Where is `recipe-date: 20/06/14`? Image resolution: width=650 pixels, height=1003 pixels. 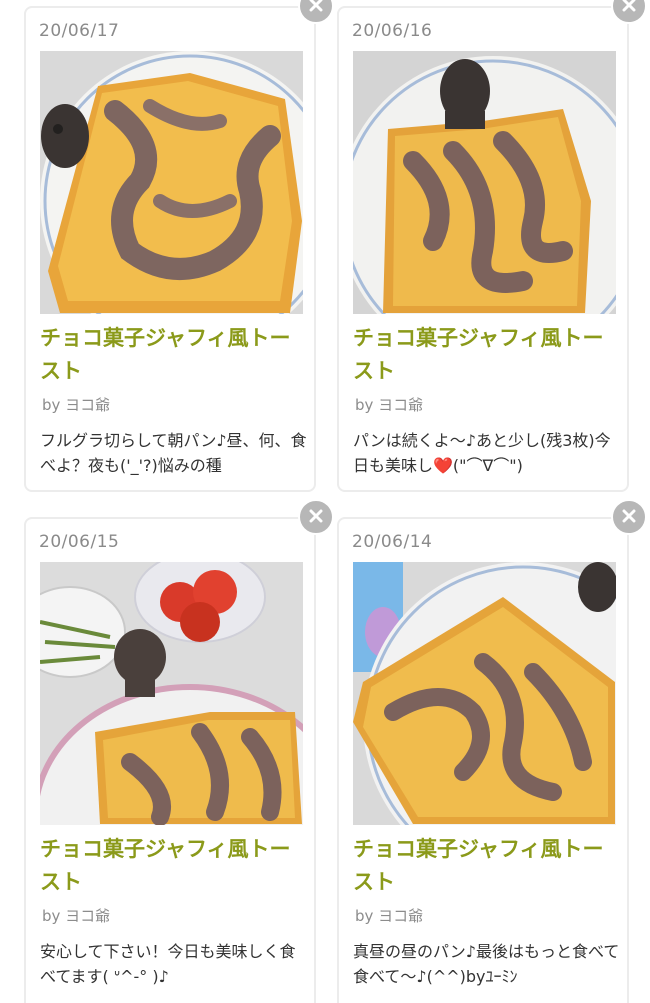
recipe-date: 20/06/14 is located at coordinates (392, 542).